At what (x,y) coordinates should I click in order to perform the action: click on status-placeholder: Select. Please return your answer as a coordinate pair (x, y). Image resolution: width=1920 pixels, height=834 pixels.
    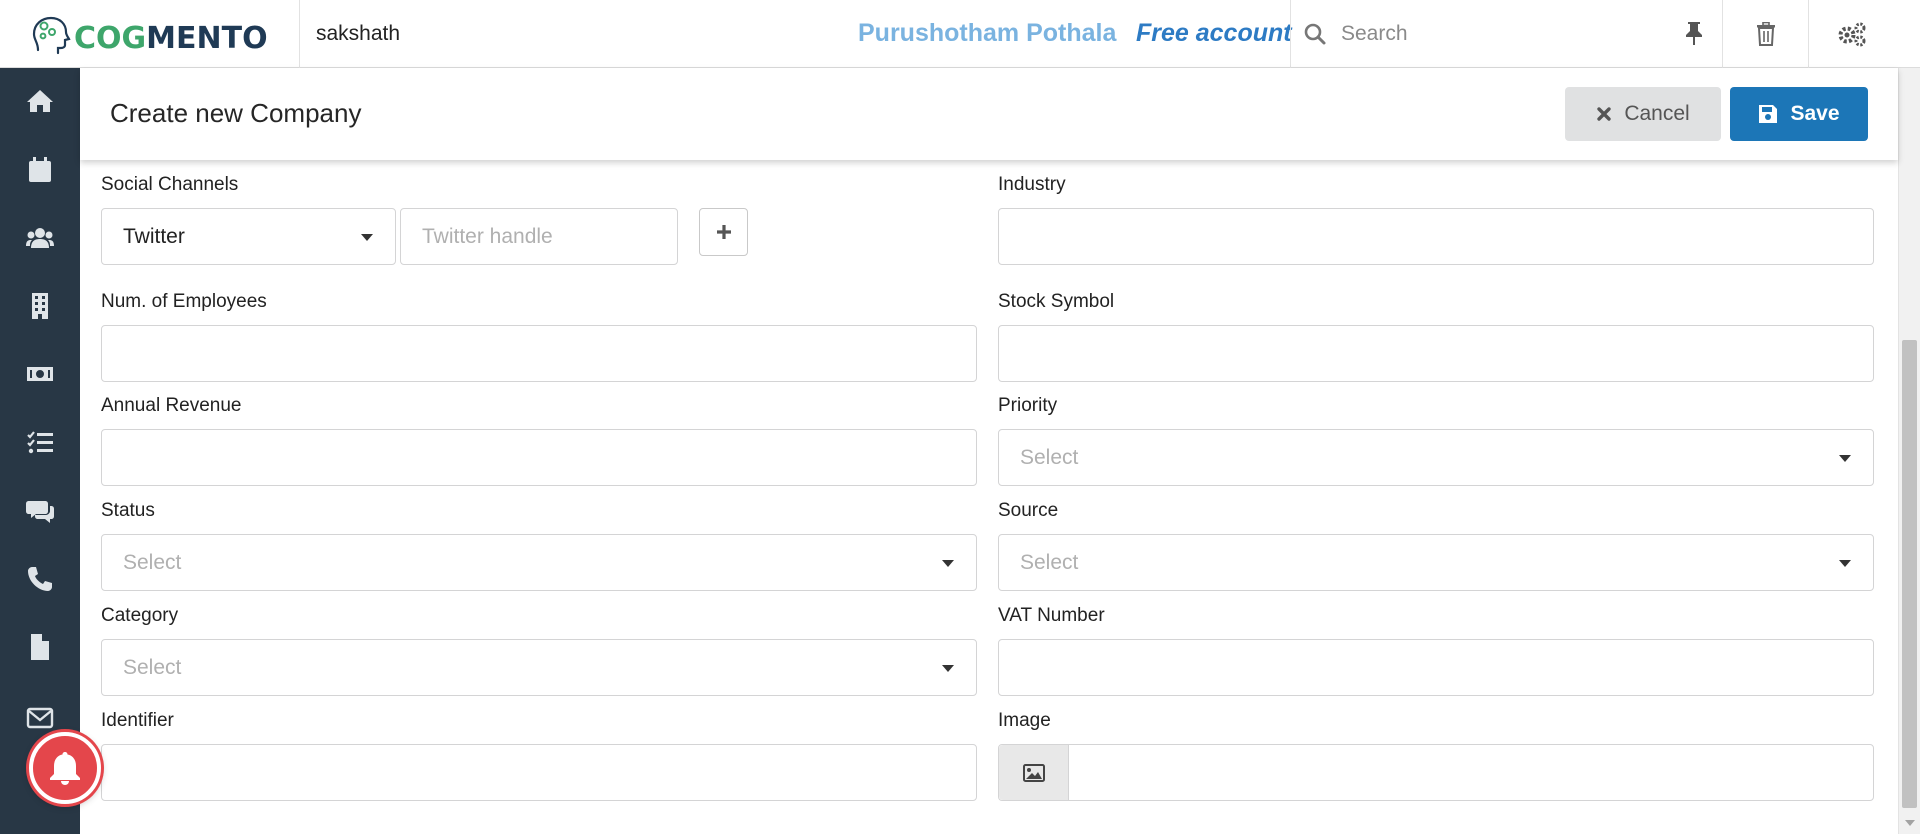
    Looking at the image, I should click on (152, 562).